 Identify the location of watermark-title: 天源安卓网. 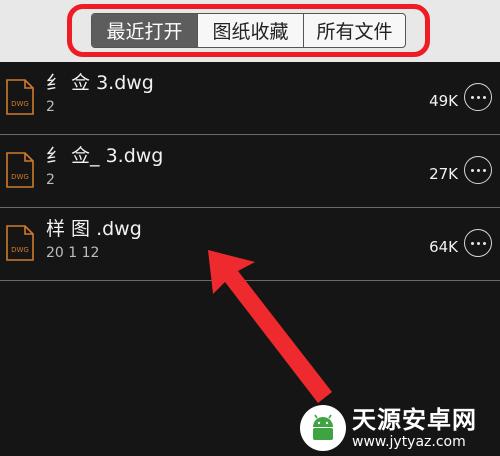
(414, 420).